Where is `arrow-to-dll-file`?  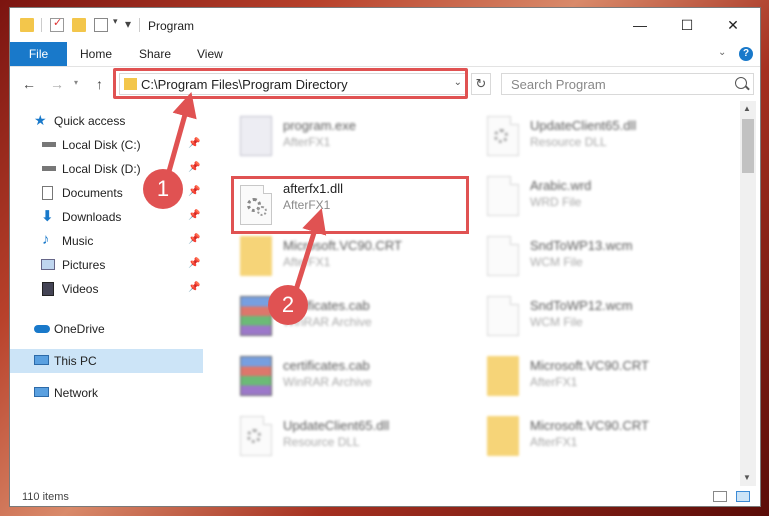 arrow-to-dll-file is located at coordinates (310, 249).